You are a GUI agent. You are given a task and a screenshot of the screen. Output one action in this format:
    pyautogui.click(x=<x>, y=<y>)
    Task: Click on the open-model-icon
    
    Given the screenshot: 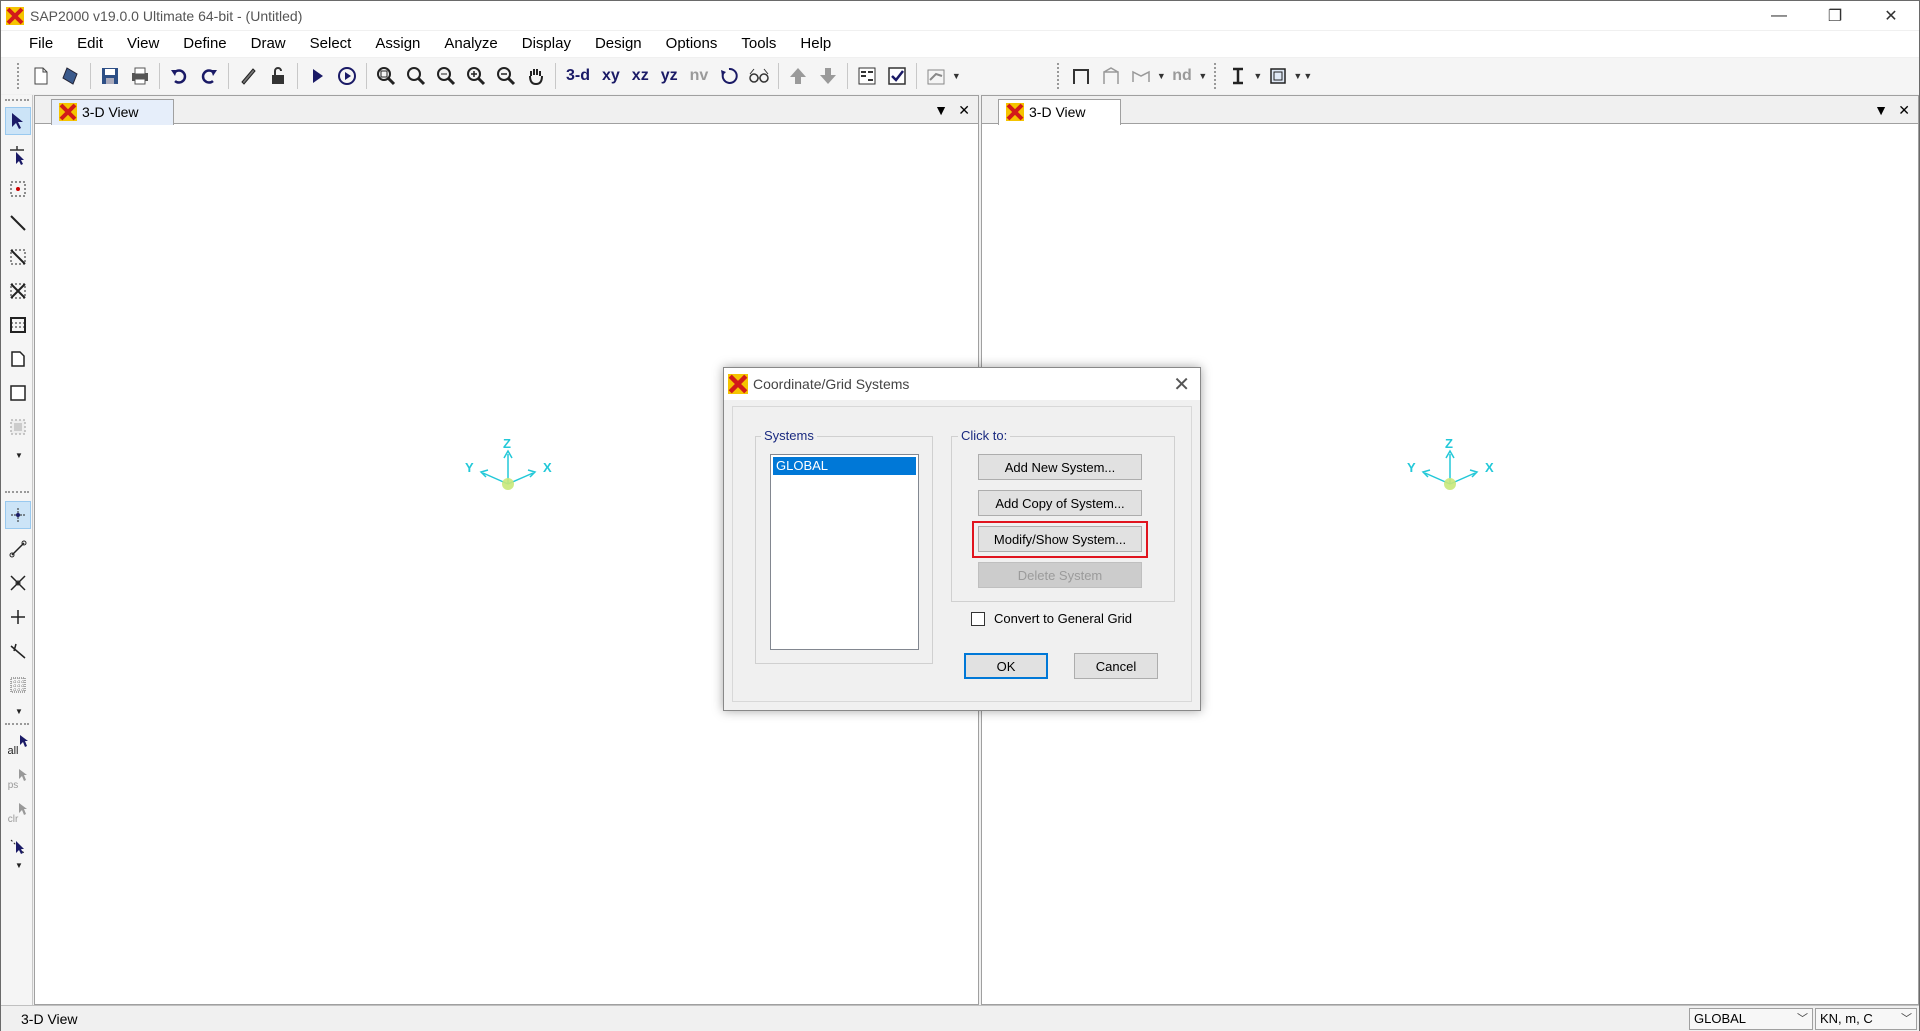 What is the action you would take?
    pyautogui.click(x=71, y=76)
    